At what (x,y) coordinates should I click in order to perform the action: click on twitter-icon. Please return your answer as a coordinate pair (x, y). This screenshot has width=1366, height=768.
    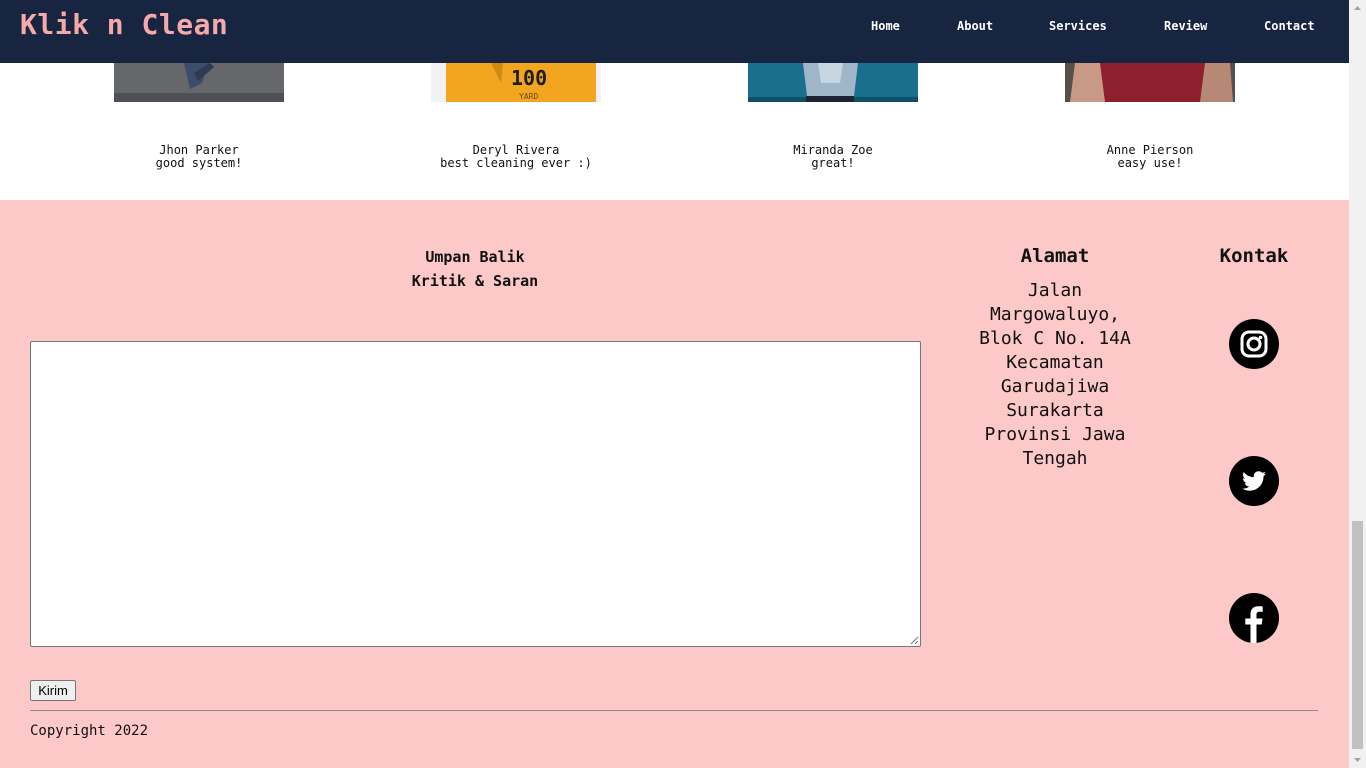
    Looking at the image, I should click on (1254, 481).